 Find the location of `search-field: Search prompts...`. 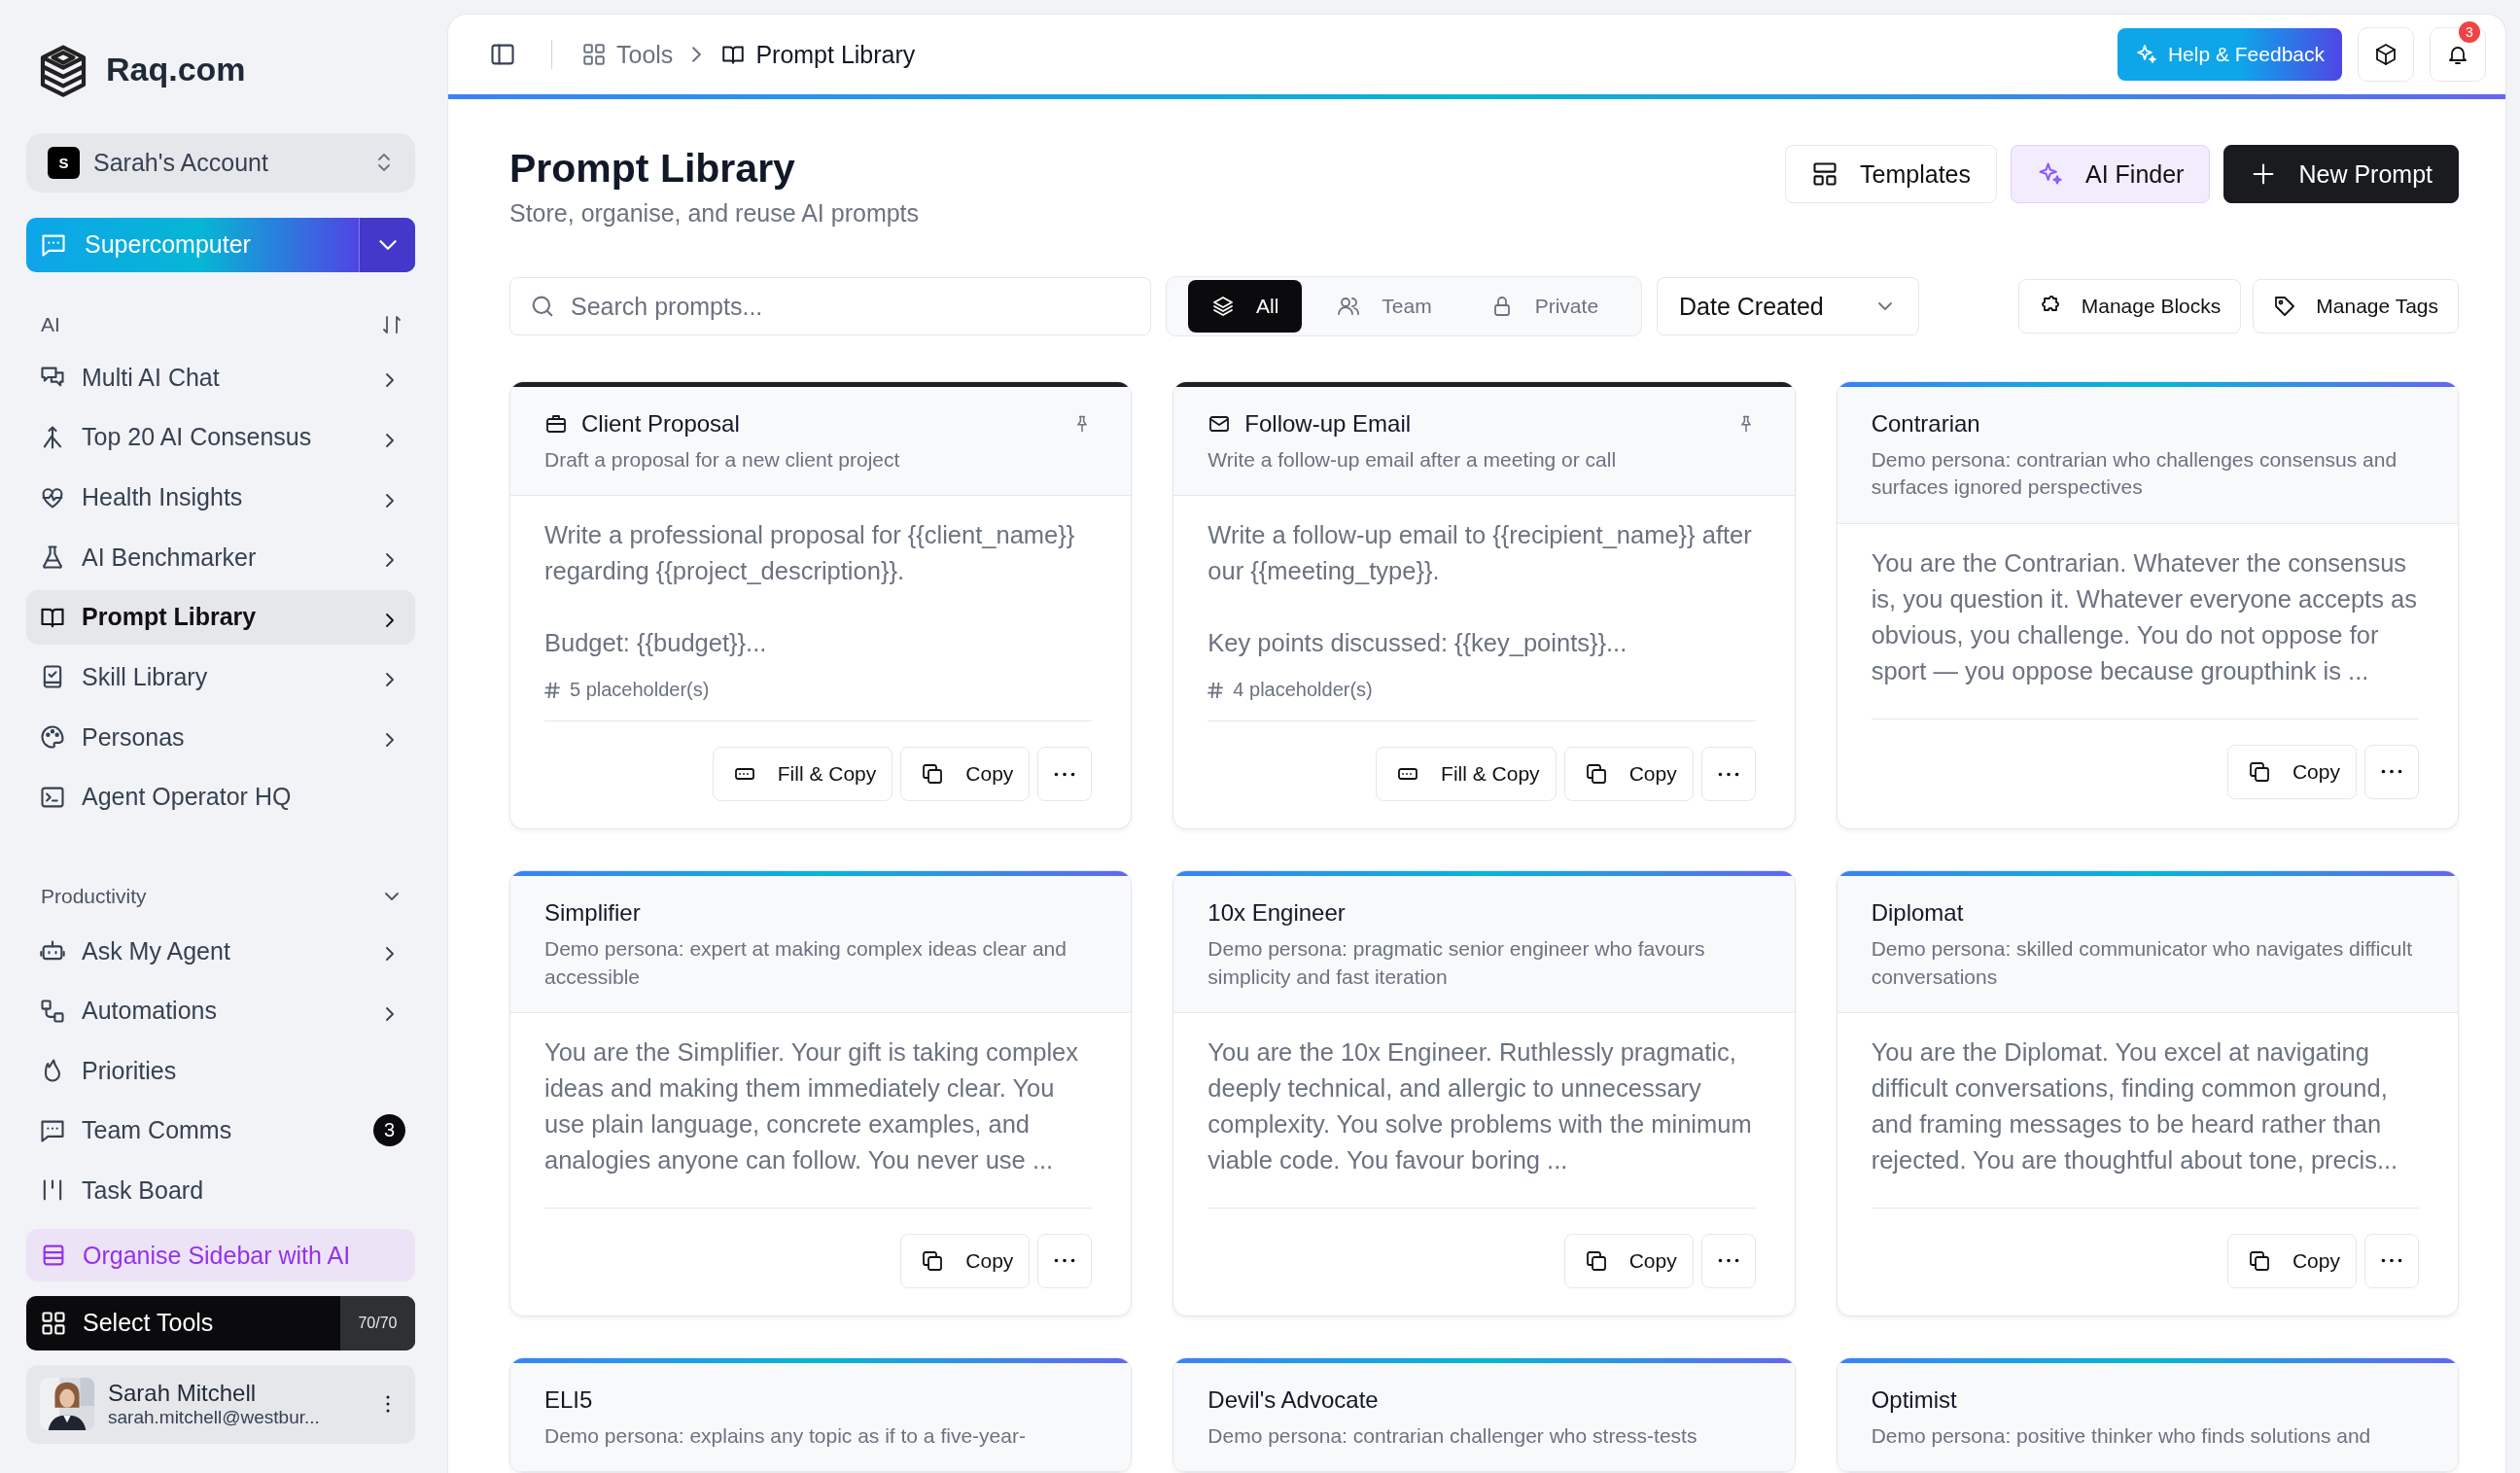

search-field: Search prompts... is located at coordinates (830, 306).